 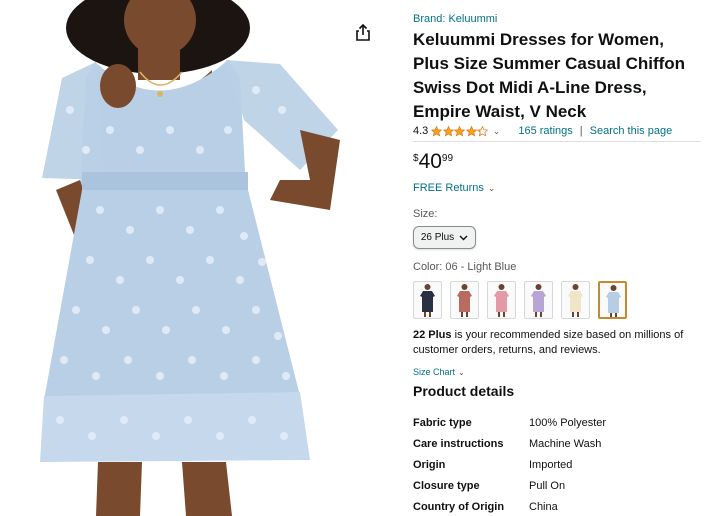 I want to click on share-icon, so click(x=363, y=32).